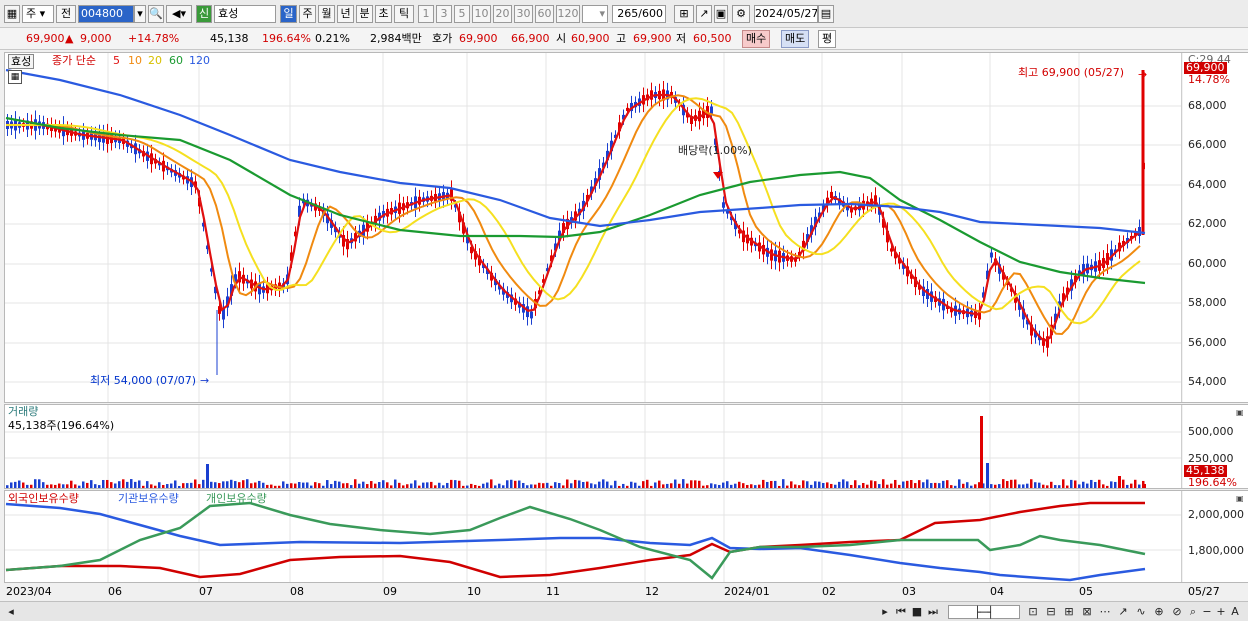  What do you see at coordinates (1207, 105) in the screenshot?
I see `price-tick: 68,000` at bounding box center [1207, 105].